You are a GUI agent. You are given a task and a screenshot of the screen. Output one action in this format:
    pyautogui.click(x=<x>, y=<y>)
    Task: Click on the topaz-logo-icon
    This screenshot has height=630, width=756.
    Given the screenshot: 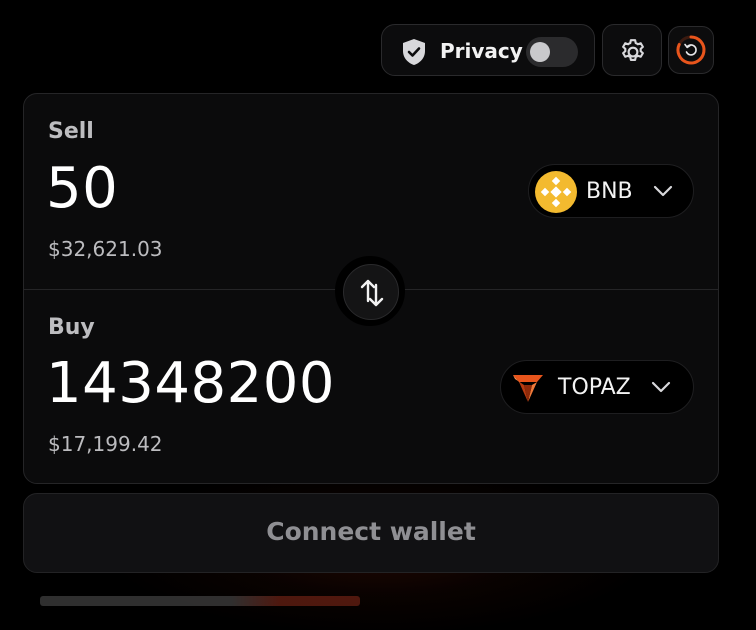 What is the action you would take?
    pyautogui.click(x=528, y=389)
    